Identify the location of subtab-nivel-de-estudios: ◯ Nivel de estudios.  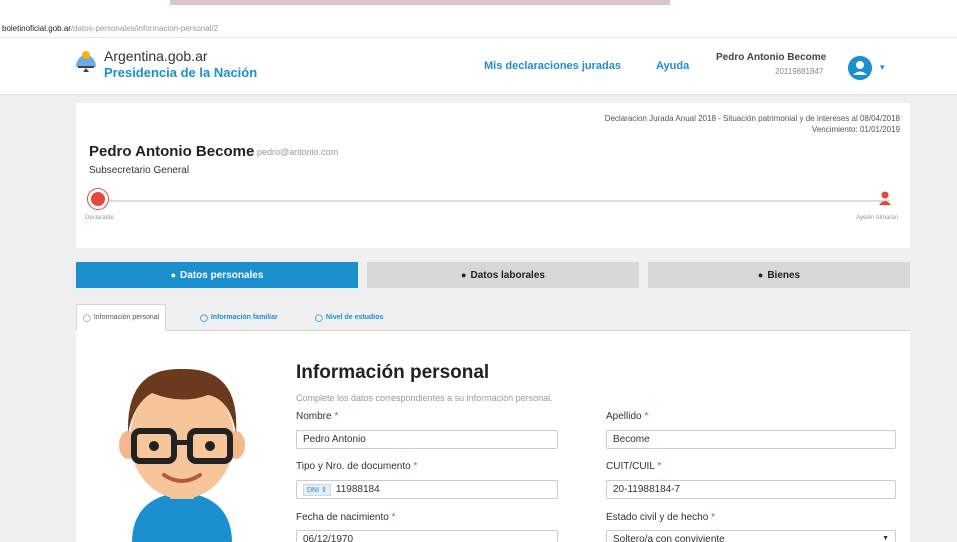
(349, 317).